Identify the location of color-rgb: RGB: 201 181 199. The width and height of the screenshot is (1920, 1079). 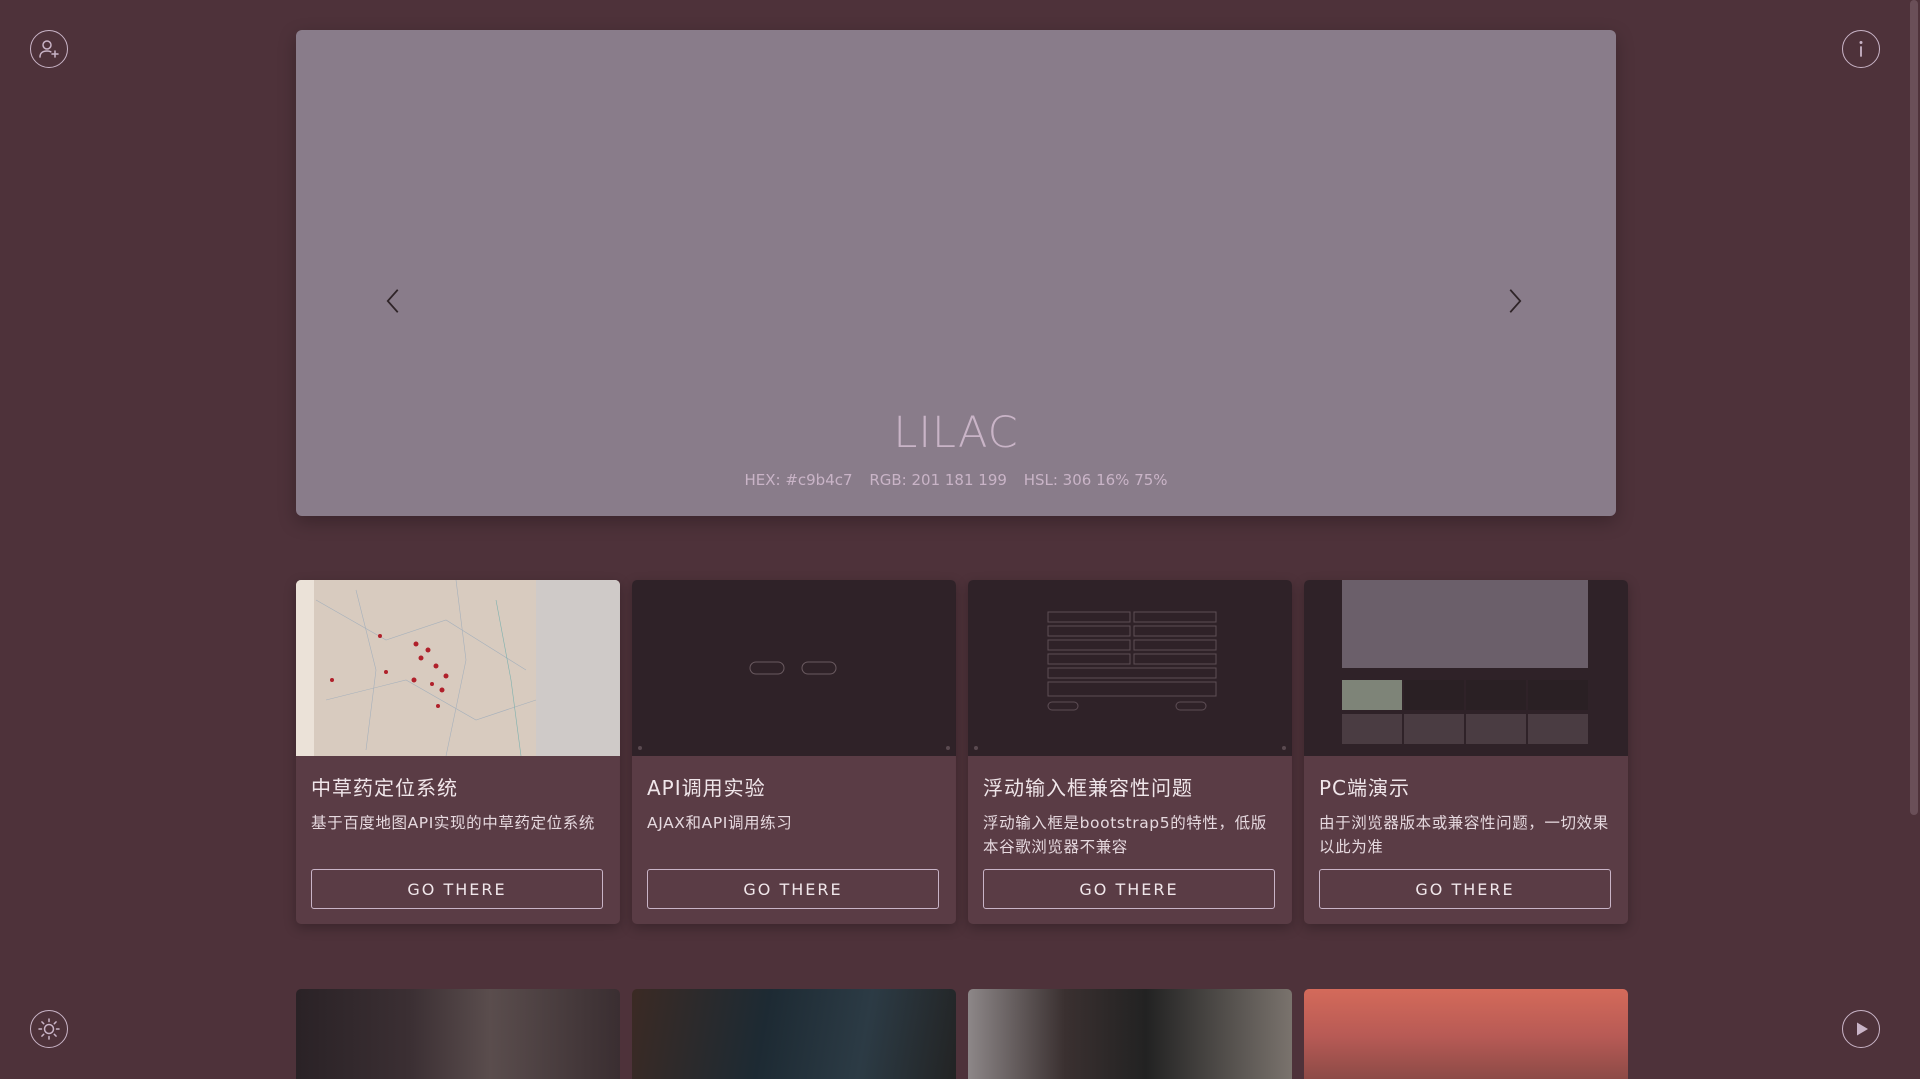
(938, 480).